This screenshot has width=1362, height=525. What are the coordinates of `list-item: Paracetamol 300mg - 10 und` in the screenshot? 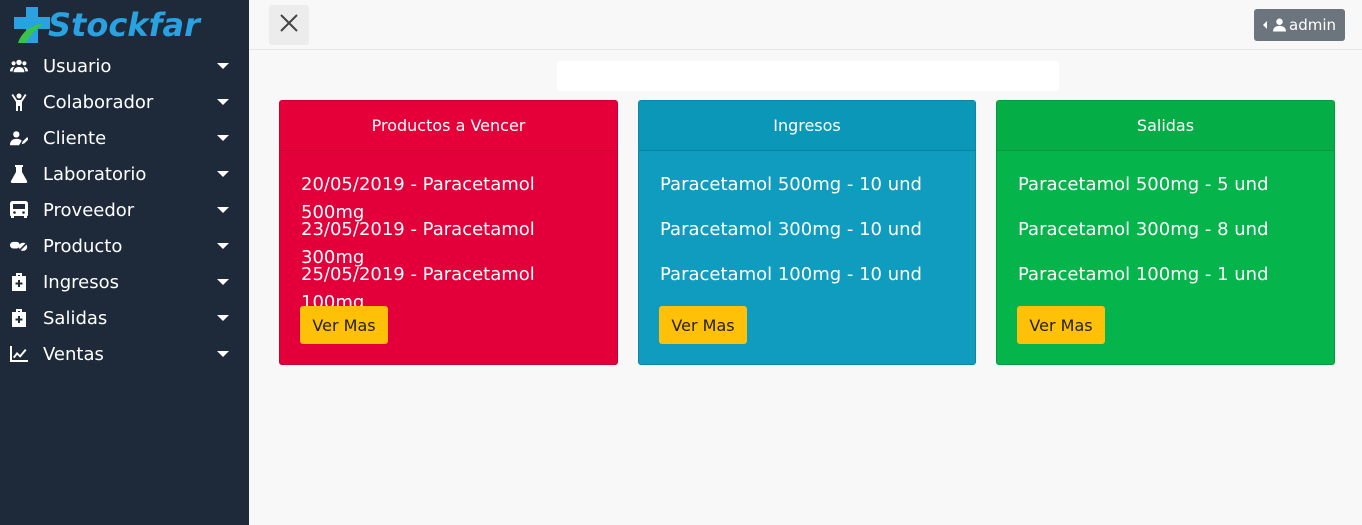 It's located at (791, 229).